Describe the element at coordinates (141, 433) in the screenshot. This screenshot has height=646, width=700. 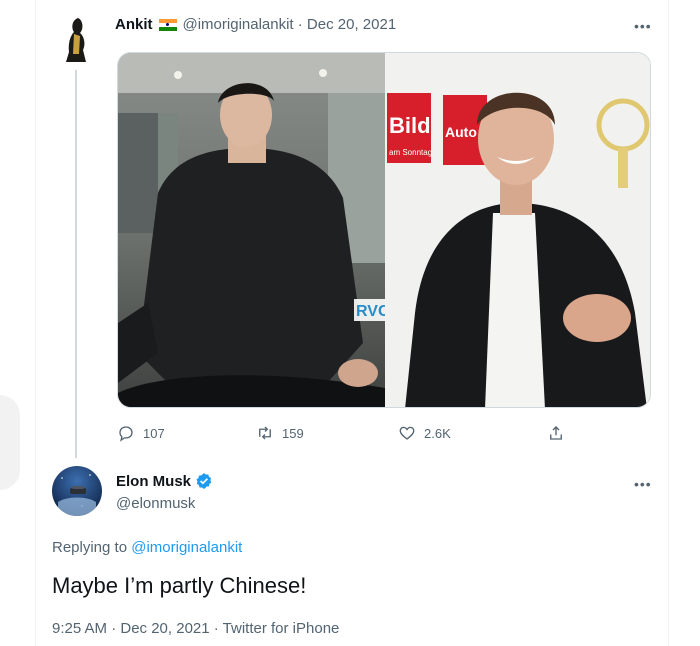
I see `reply-action: 107` at that location.